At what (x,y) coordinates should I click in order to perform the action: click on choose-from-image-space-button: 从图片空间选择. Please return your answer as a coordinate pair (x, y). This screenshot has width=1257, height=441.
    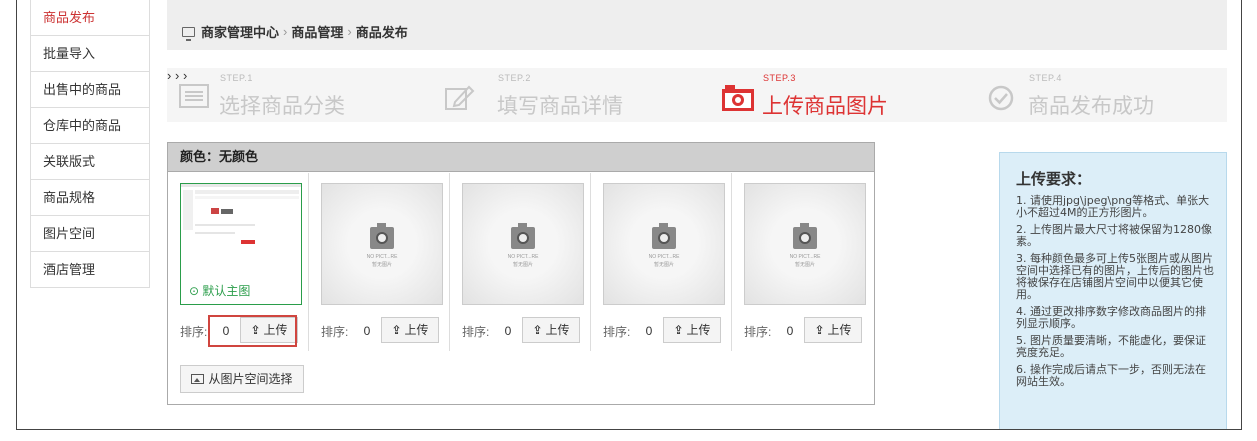
    Looking at the image, I should click on (242, 379).